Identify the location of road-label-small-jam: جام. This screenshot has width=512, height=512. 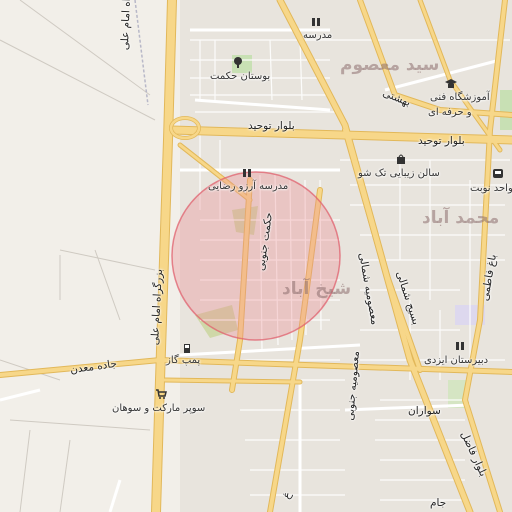
(438, 503).